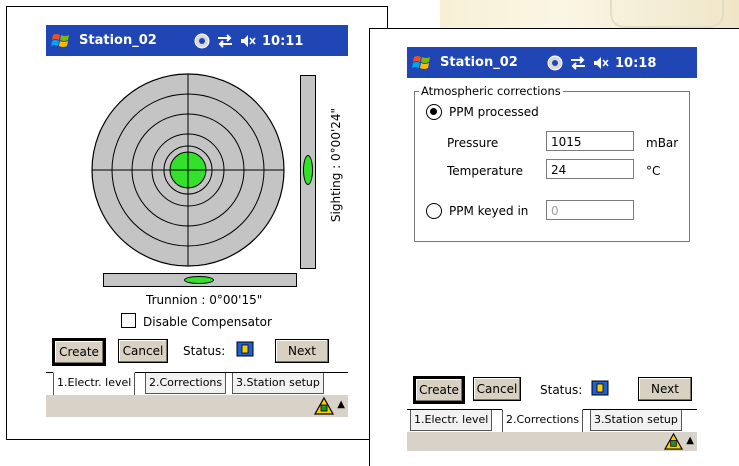  I want to click on trunnion-vial, so click(200, 280).